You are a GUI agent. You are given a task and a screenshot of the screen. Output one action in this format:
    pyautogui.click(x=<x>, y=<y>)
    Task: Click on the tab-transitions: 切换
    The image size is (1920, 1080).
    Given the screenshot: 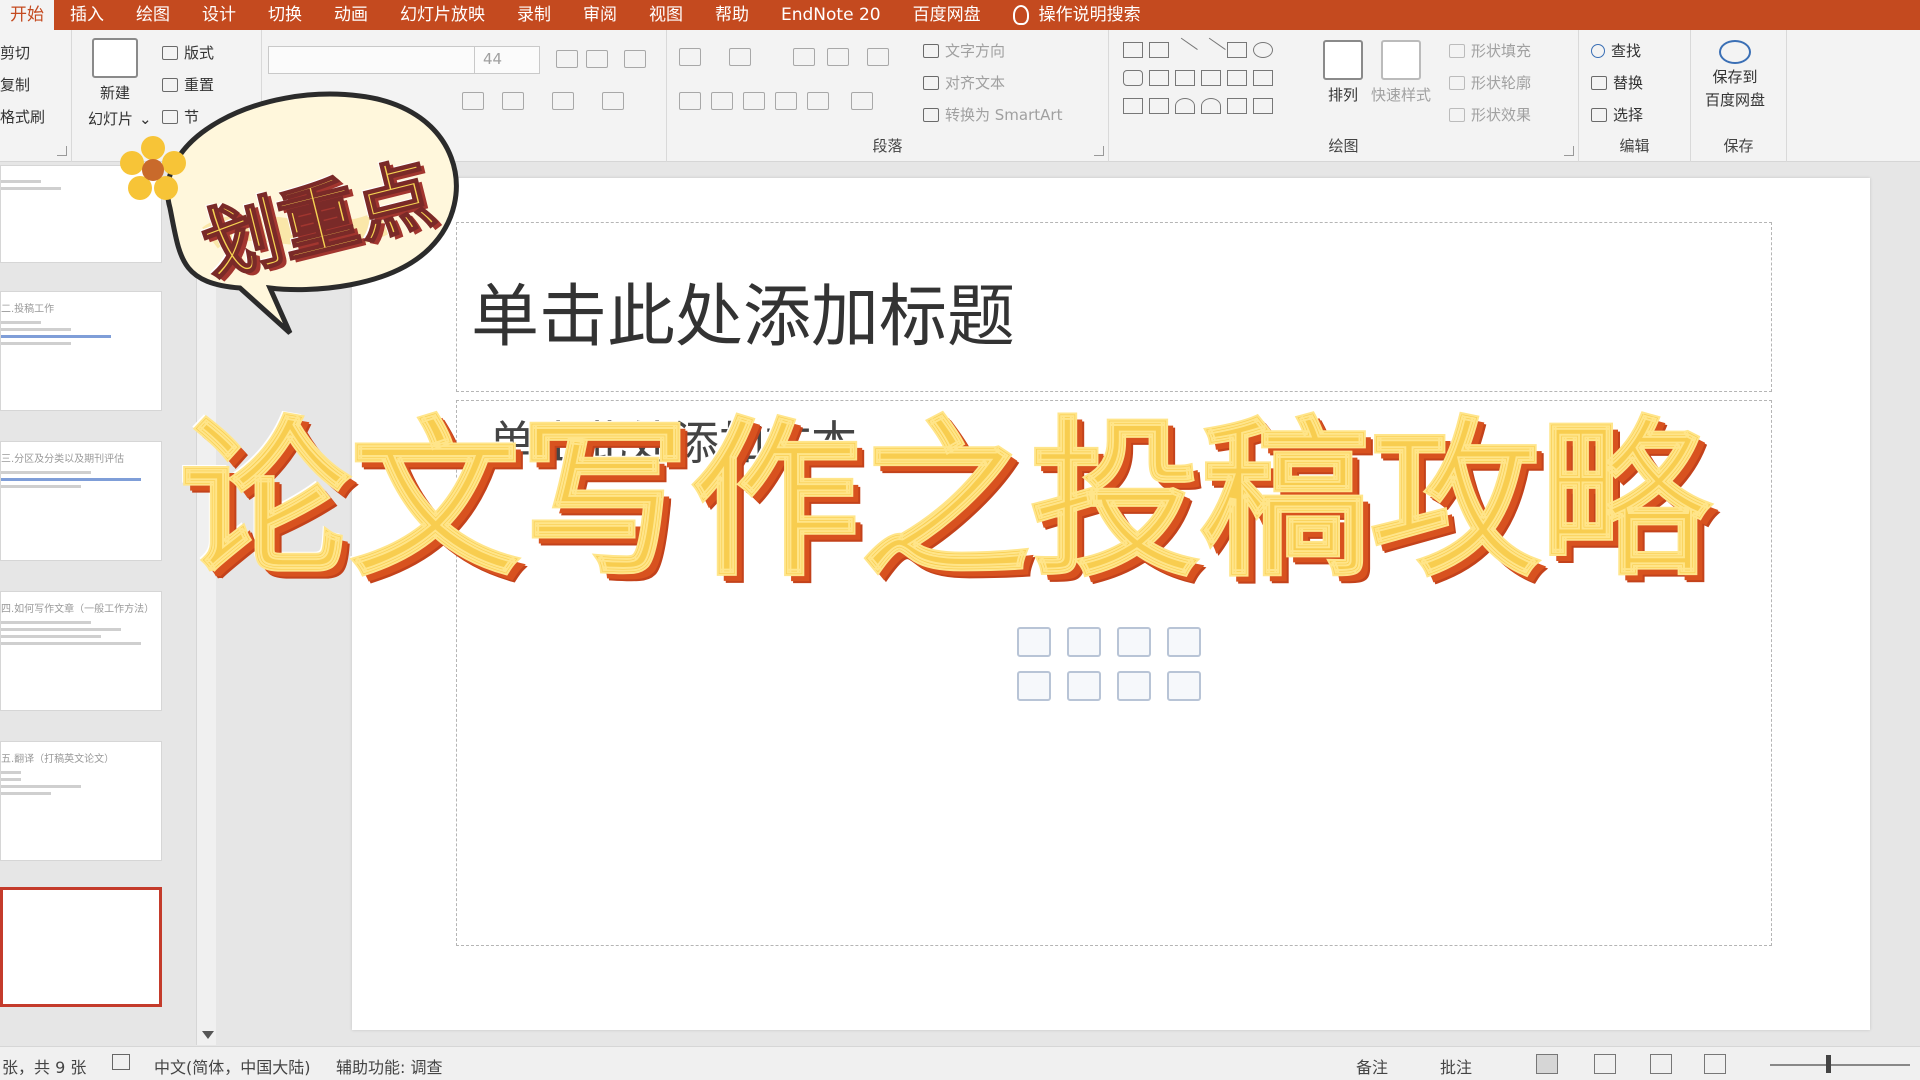 What is the action you would take?
    pyautogui.click(x=285, y=15)
    